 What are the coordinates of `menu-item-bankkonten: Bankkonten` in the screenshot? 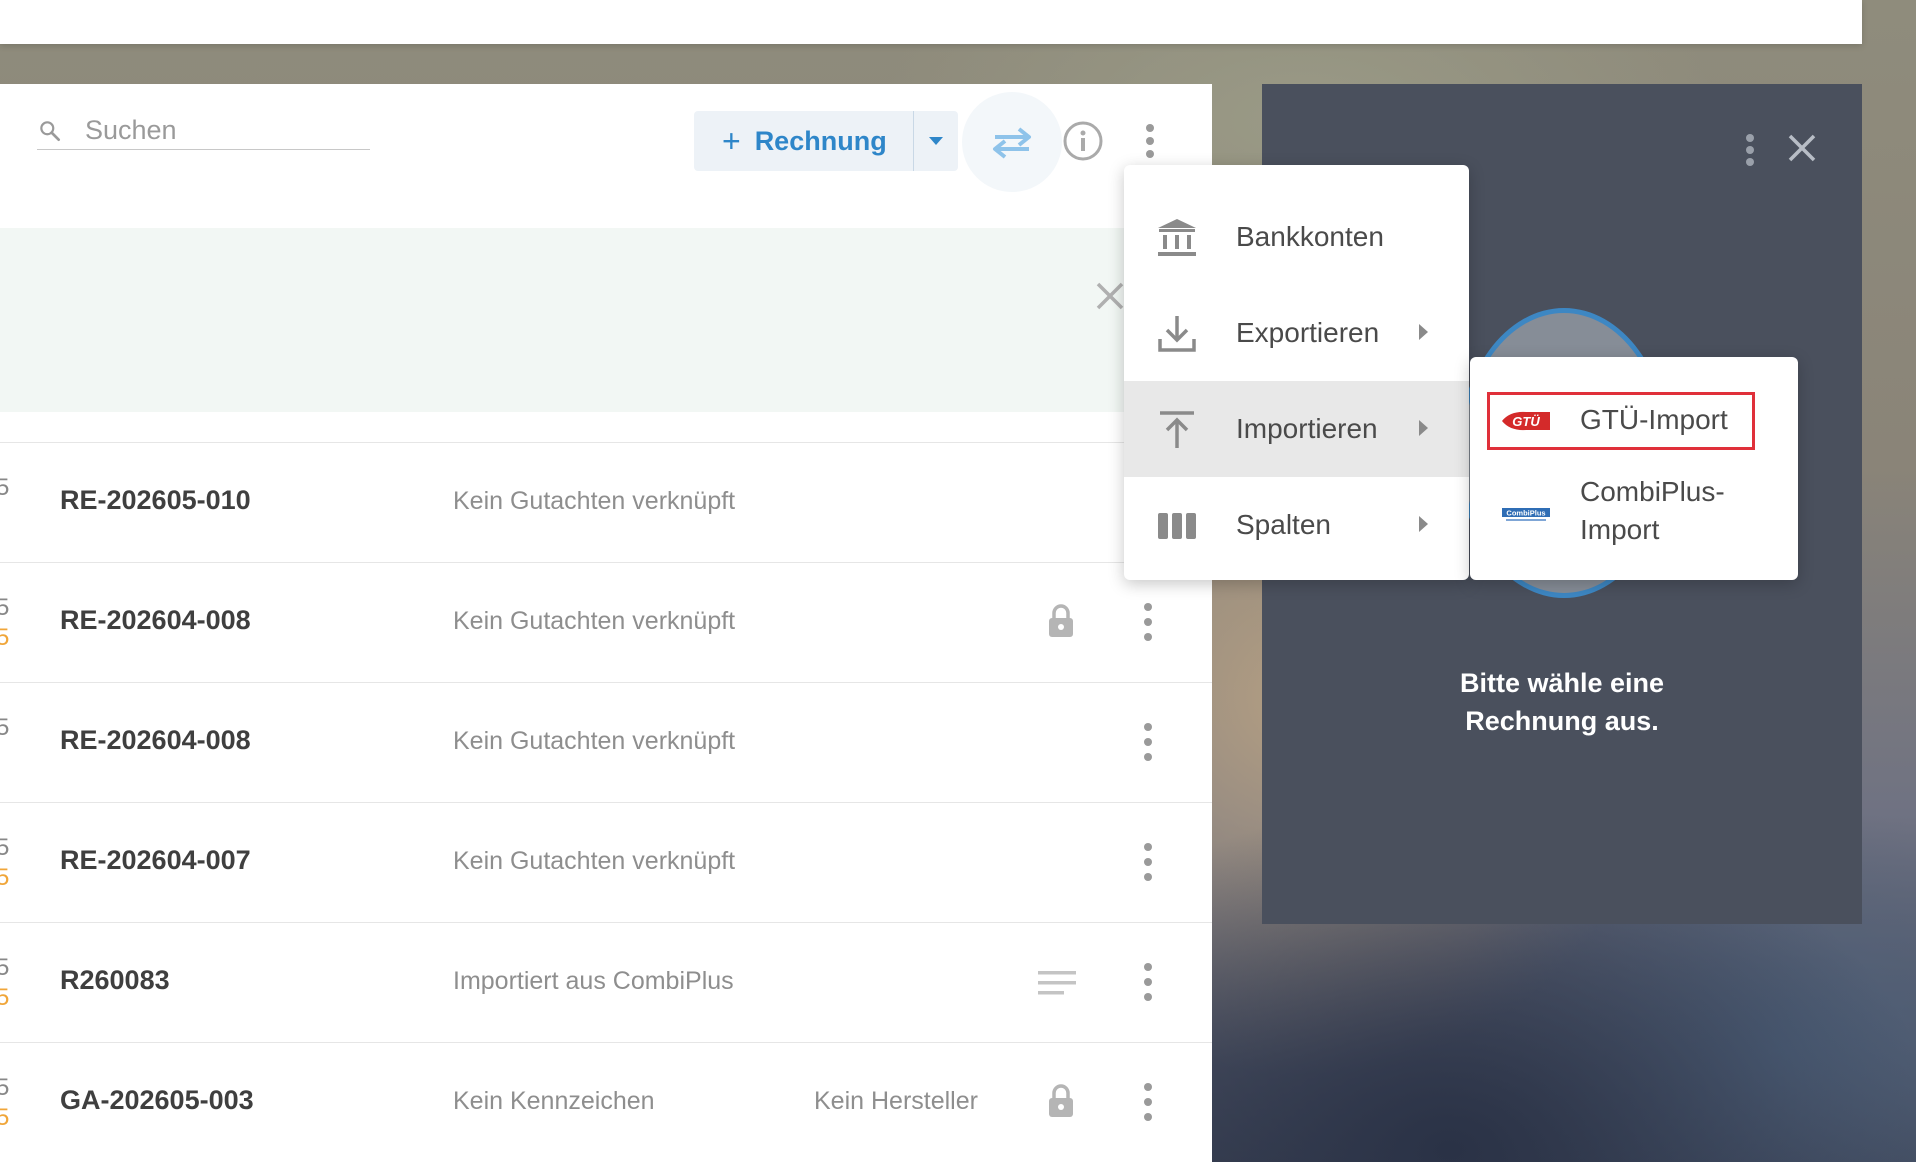 It's located at (1296, 237).